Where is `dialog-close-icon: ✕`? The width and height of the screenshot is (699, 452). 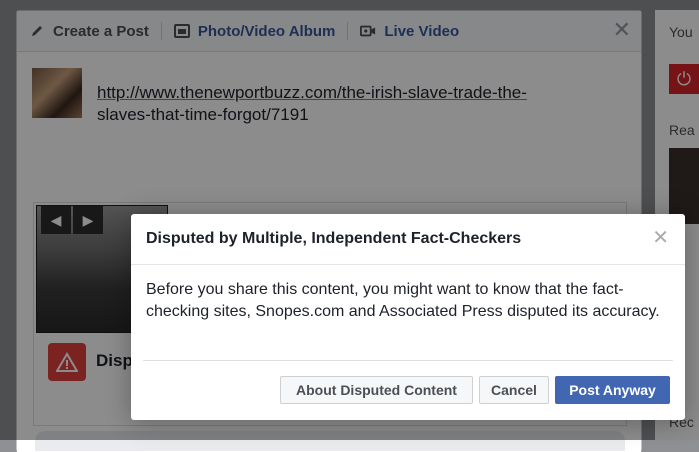
dialog-close-icon: ✕ is located at coordinates (660, 238).